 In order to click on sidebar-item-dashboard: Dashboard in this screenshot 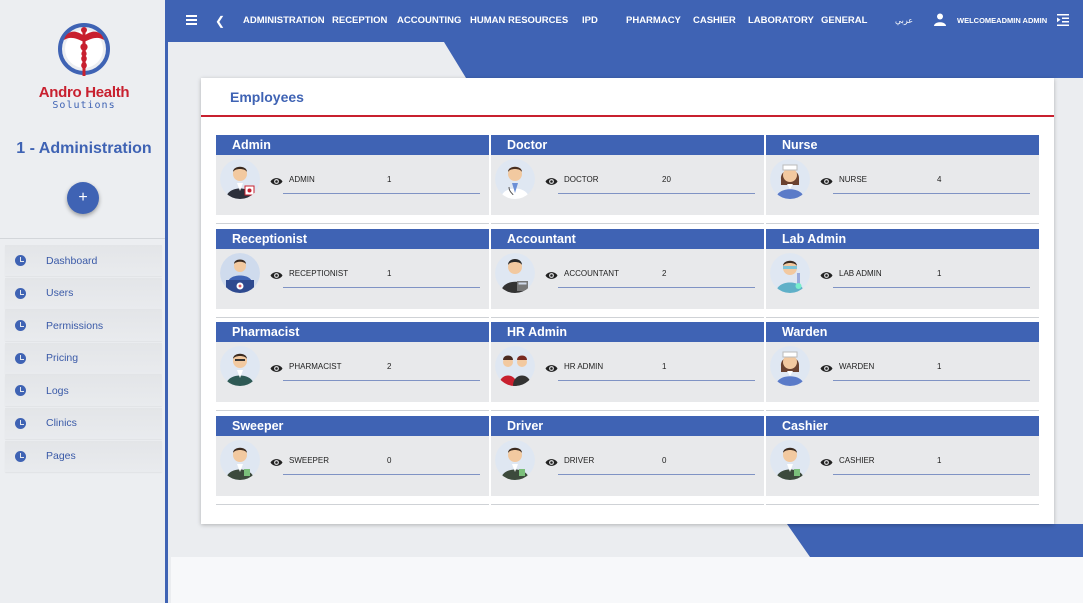, I will do `click(83, 260)`.